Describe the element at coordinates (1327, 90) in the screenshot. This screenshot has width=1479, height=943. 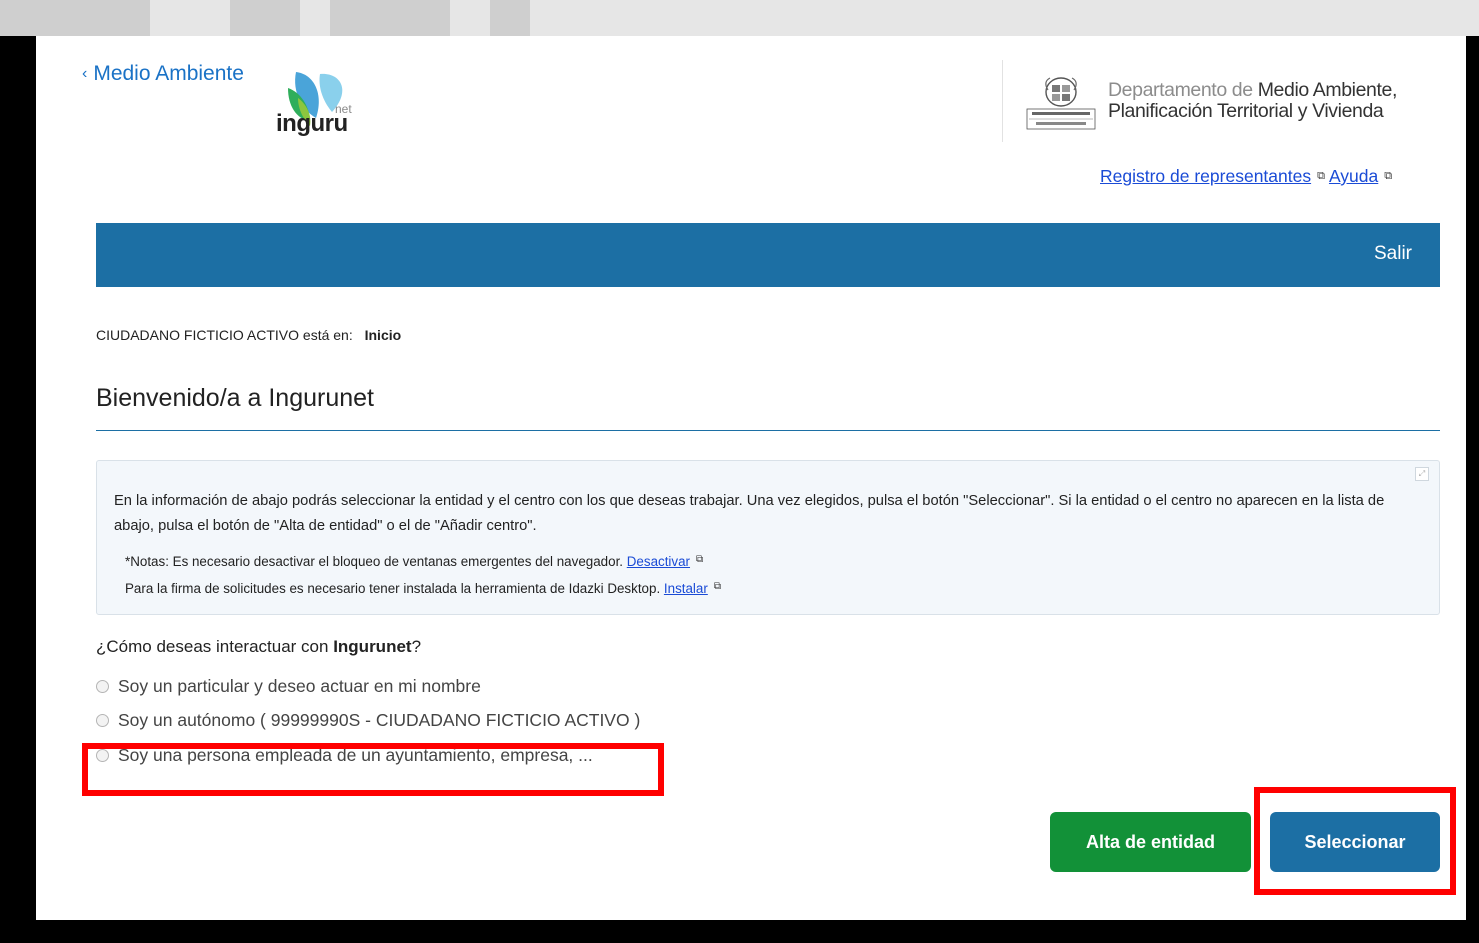
I see `department-label-line1: Medio Ambiente,` at that location.